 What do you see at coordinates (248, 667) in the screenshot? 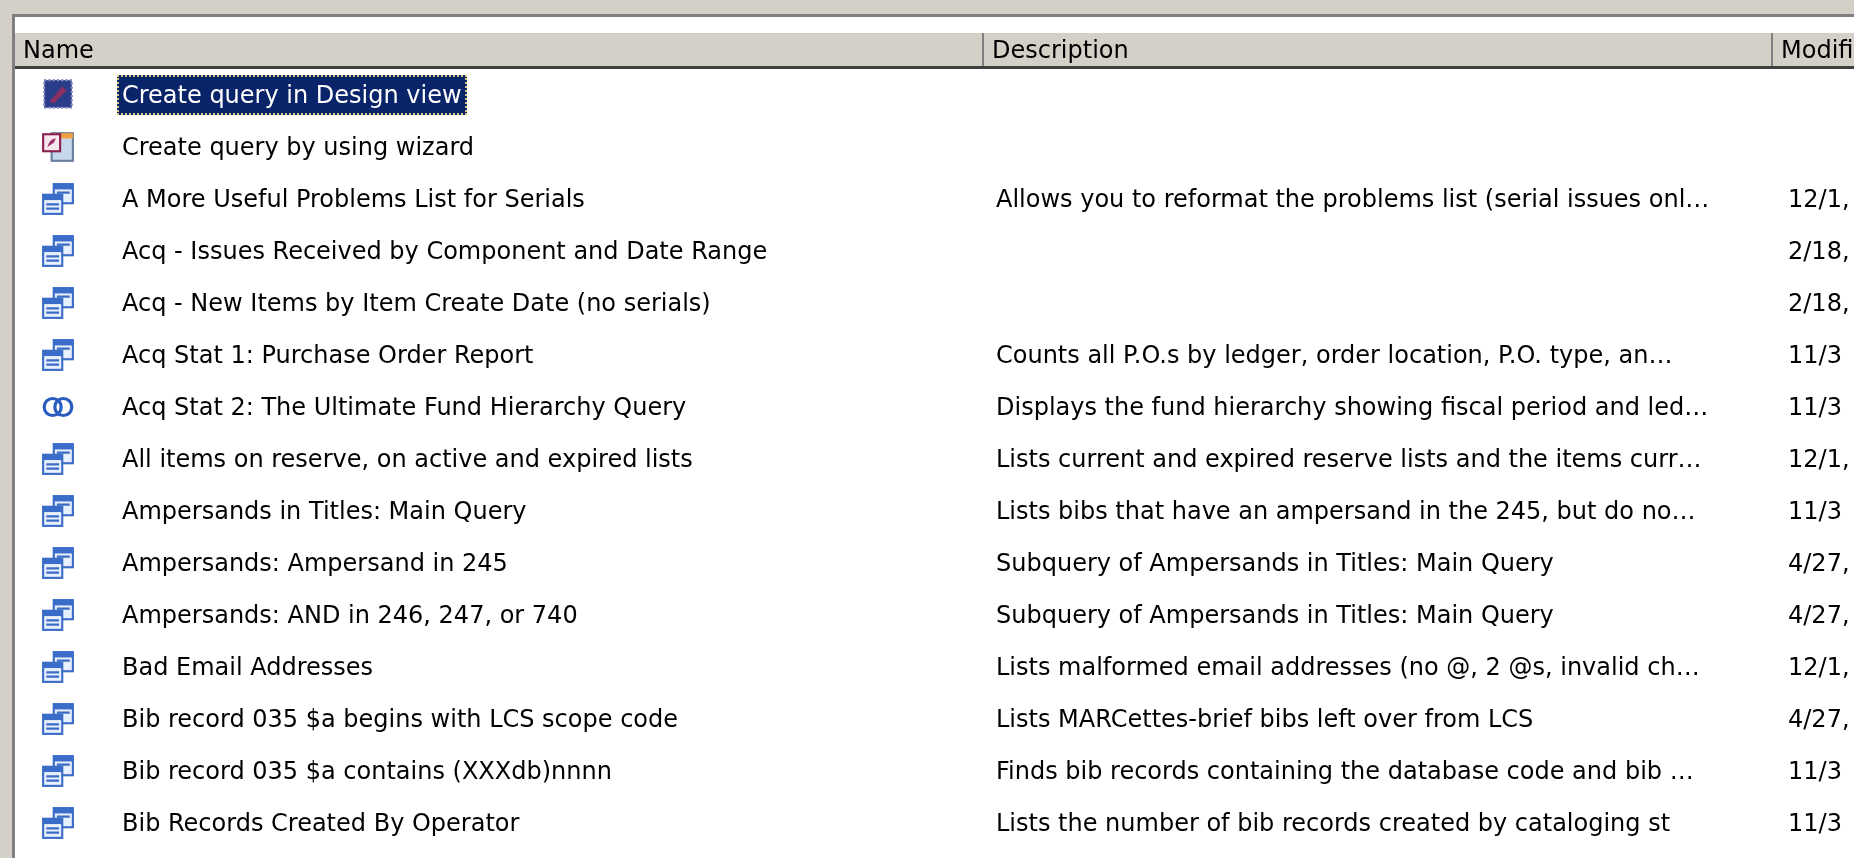
I see `query-name: Bad Email Addresses` at bounding box center [248, 667].